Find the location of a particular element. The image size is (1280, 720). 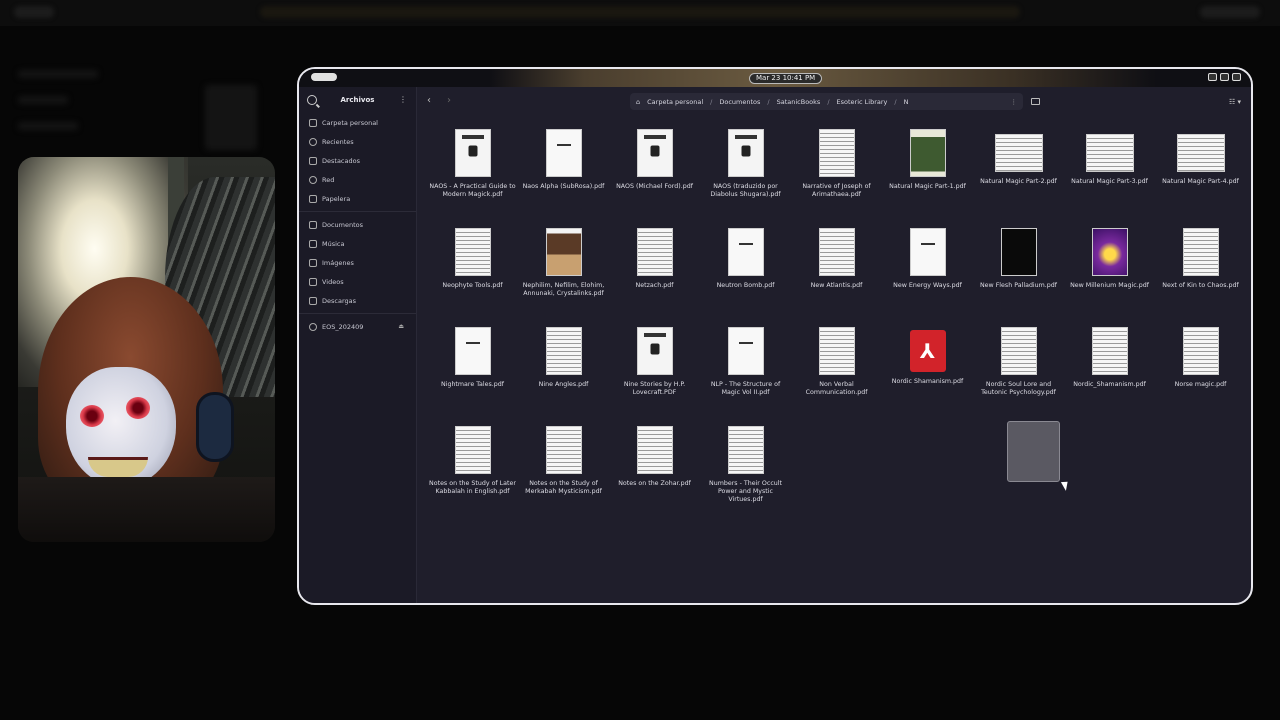

file-item: New Atlantis.pdf is located at coordinates (836, 272).